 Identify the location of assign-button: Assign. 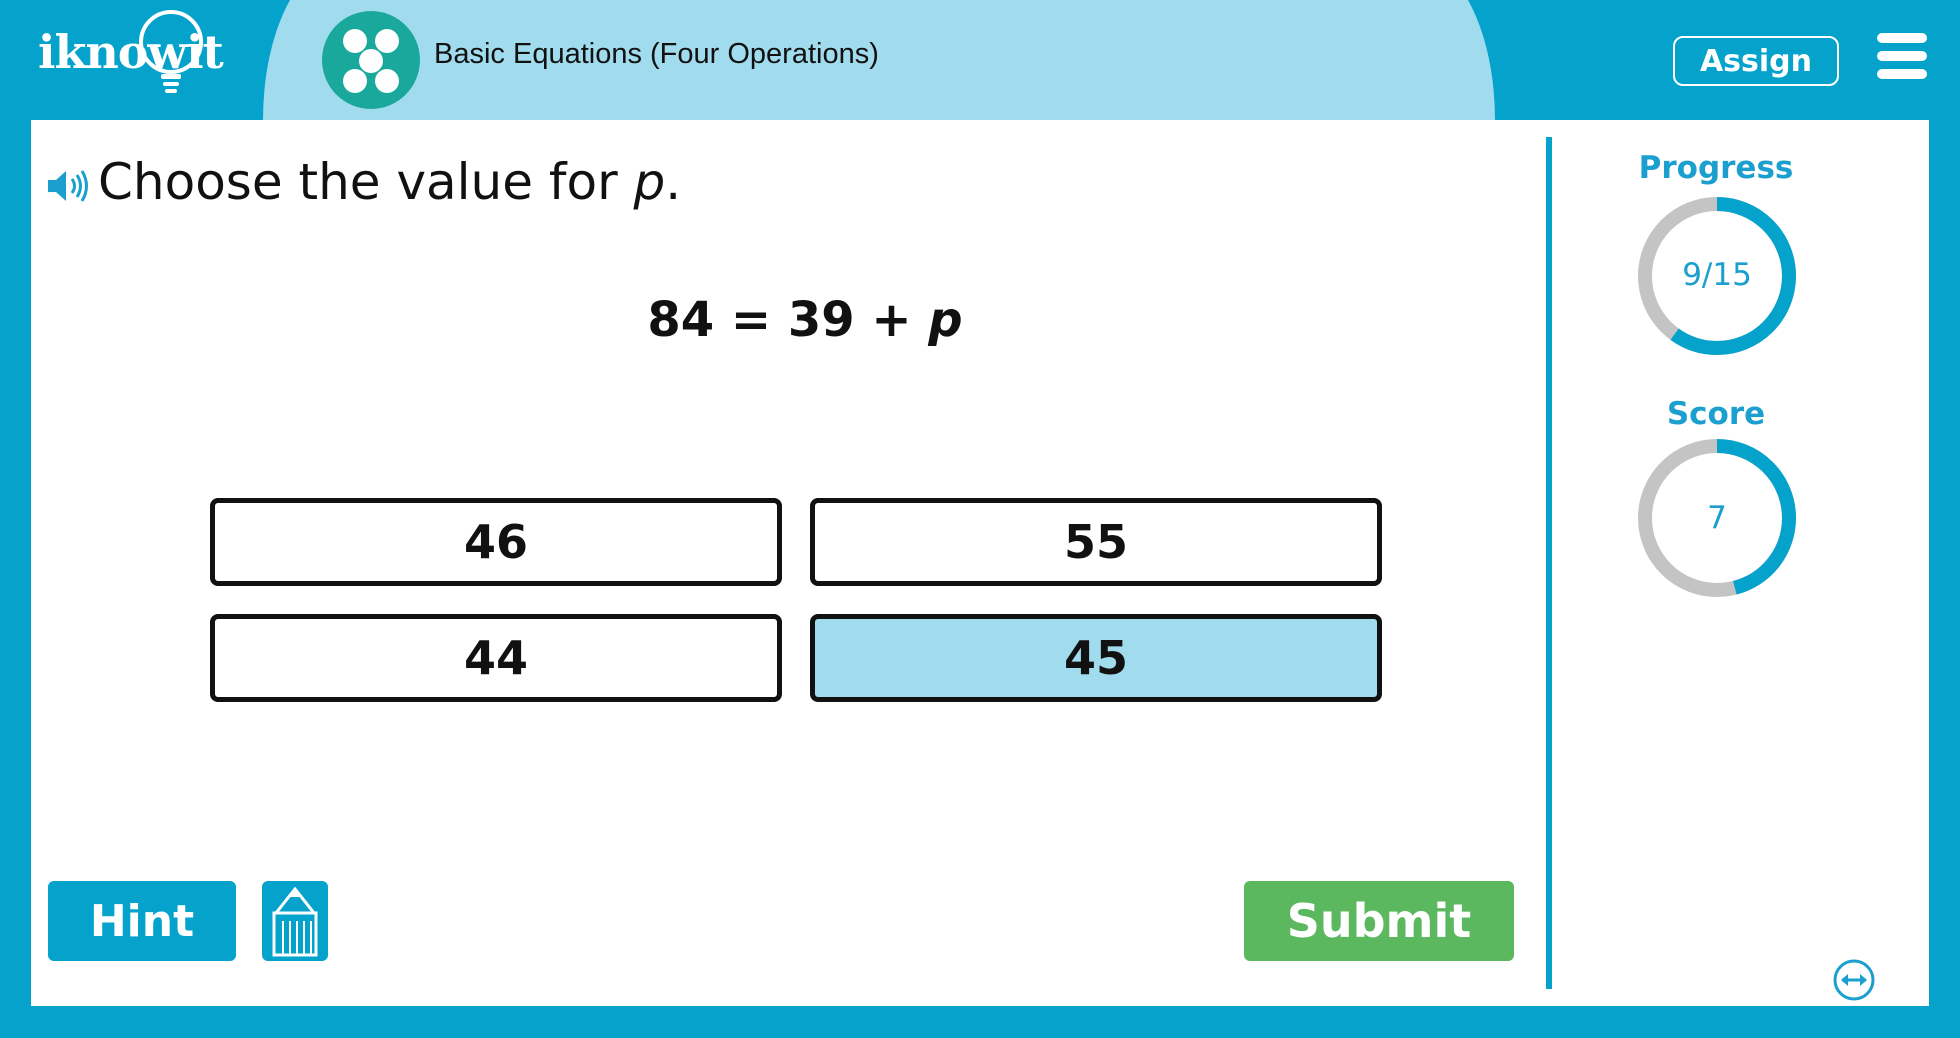
(1756, 61).